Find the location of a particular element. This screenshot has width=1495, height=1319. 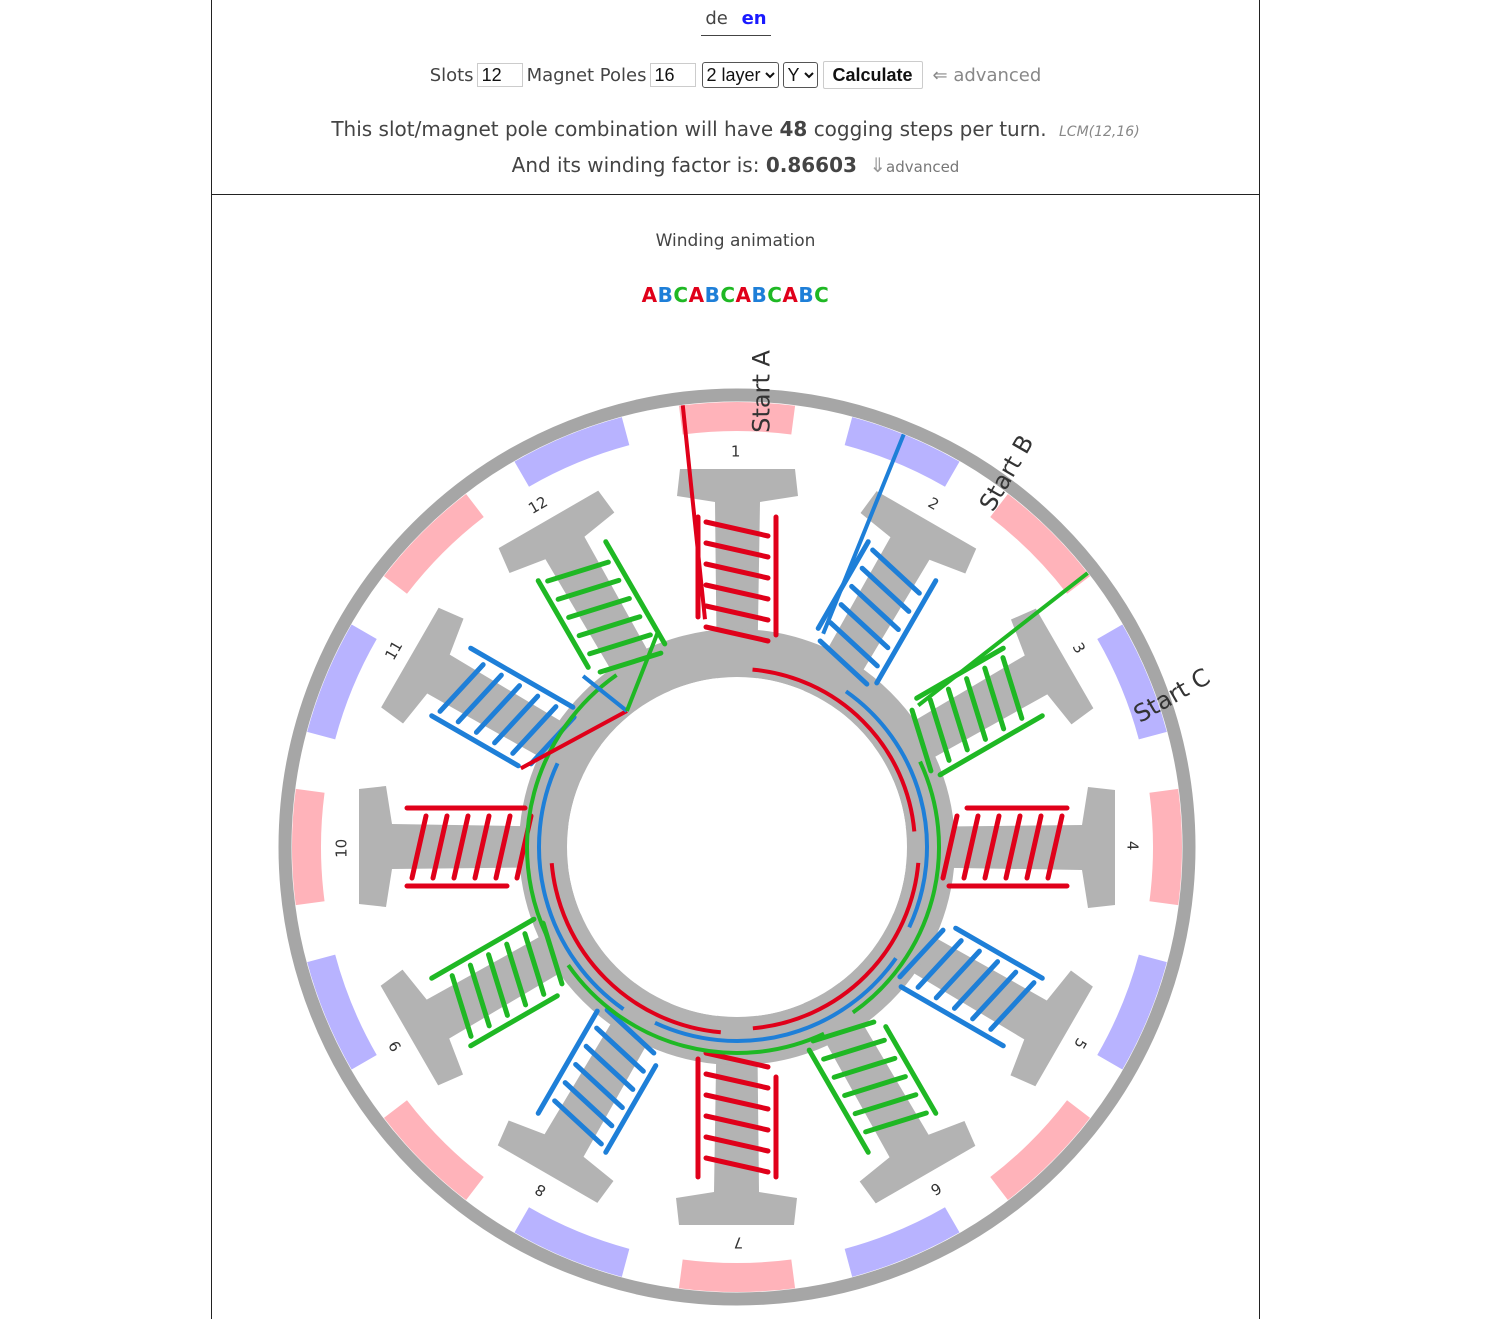

winding-prefix: And its winding factor is: is located at coordinates (635, 165).